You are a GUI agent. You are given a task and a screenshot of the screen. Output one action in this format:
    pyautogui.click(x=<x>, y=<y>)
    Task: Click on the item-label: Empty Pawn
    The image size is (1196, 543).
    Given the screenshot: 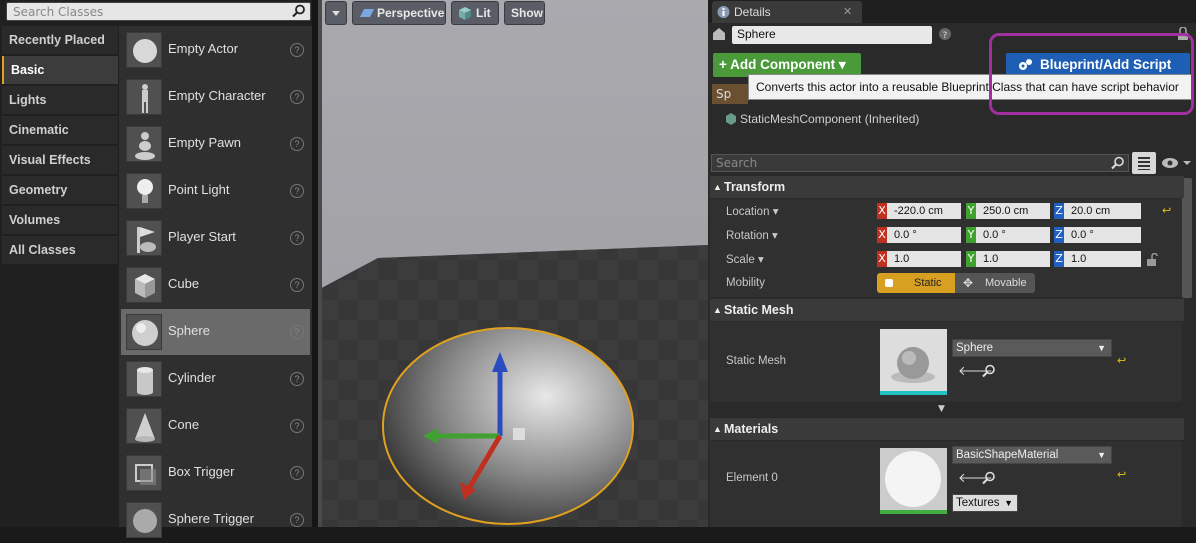 What is the action you would take?
    pyautogui.click(x=204, y=142)
    